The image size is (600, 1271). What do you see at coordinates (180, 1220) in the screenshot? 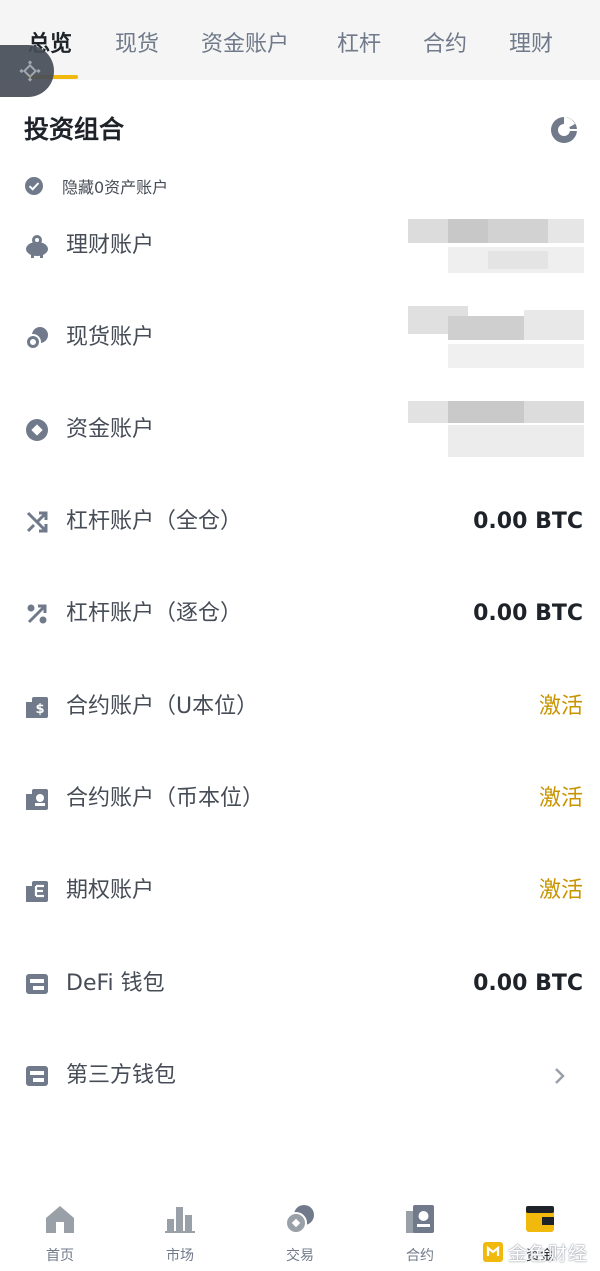
I see `market-bars-icon` at bounding box center [180, 1220].